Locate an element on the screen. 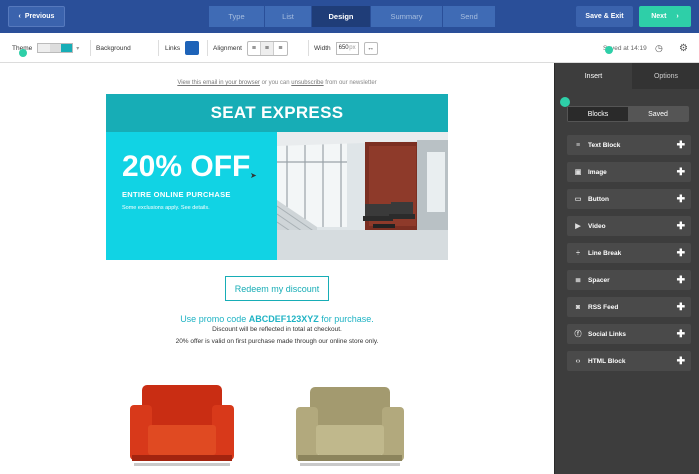 The height and width of the screenshot is (474, 699). block-text: ≡ Text Block ✚ is located at coordinates (629, 145).